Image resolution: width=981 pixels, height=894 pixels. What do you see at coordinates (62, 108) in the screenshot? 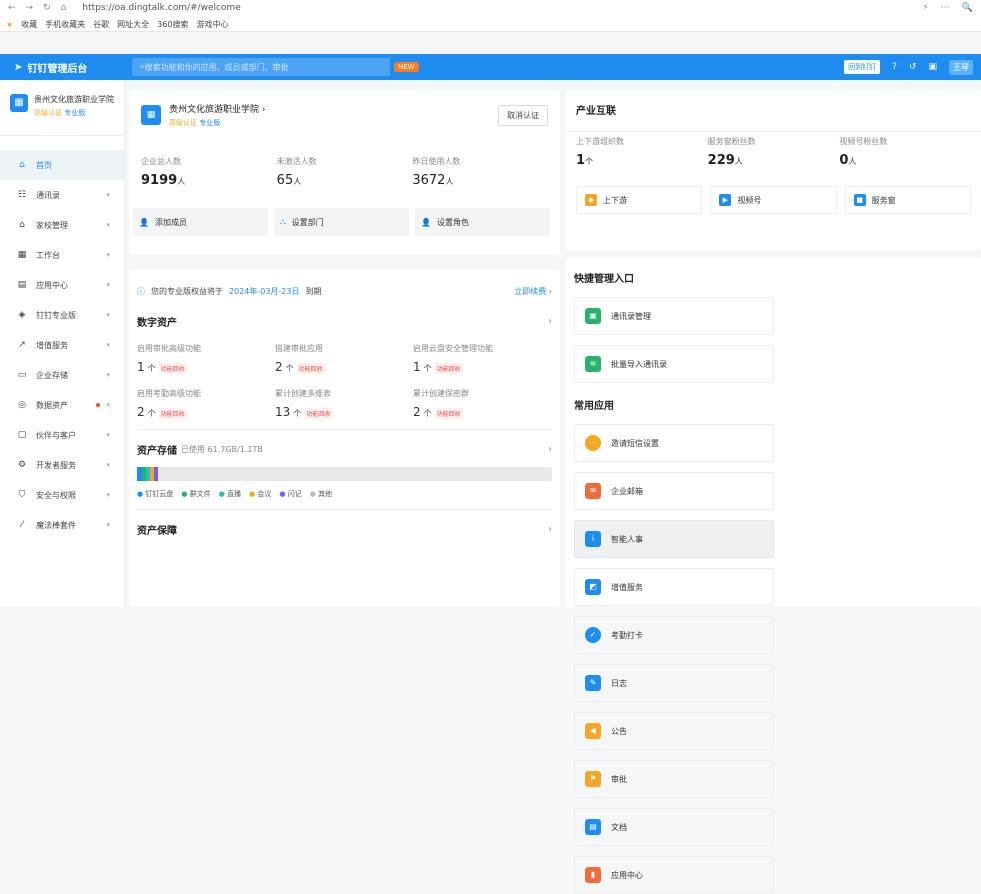
I see `org-switcher: ▦ 贵州文化旅游职业学院 高级认证 专业版` at bounding box center [62, 108].